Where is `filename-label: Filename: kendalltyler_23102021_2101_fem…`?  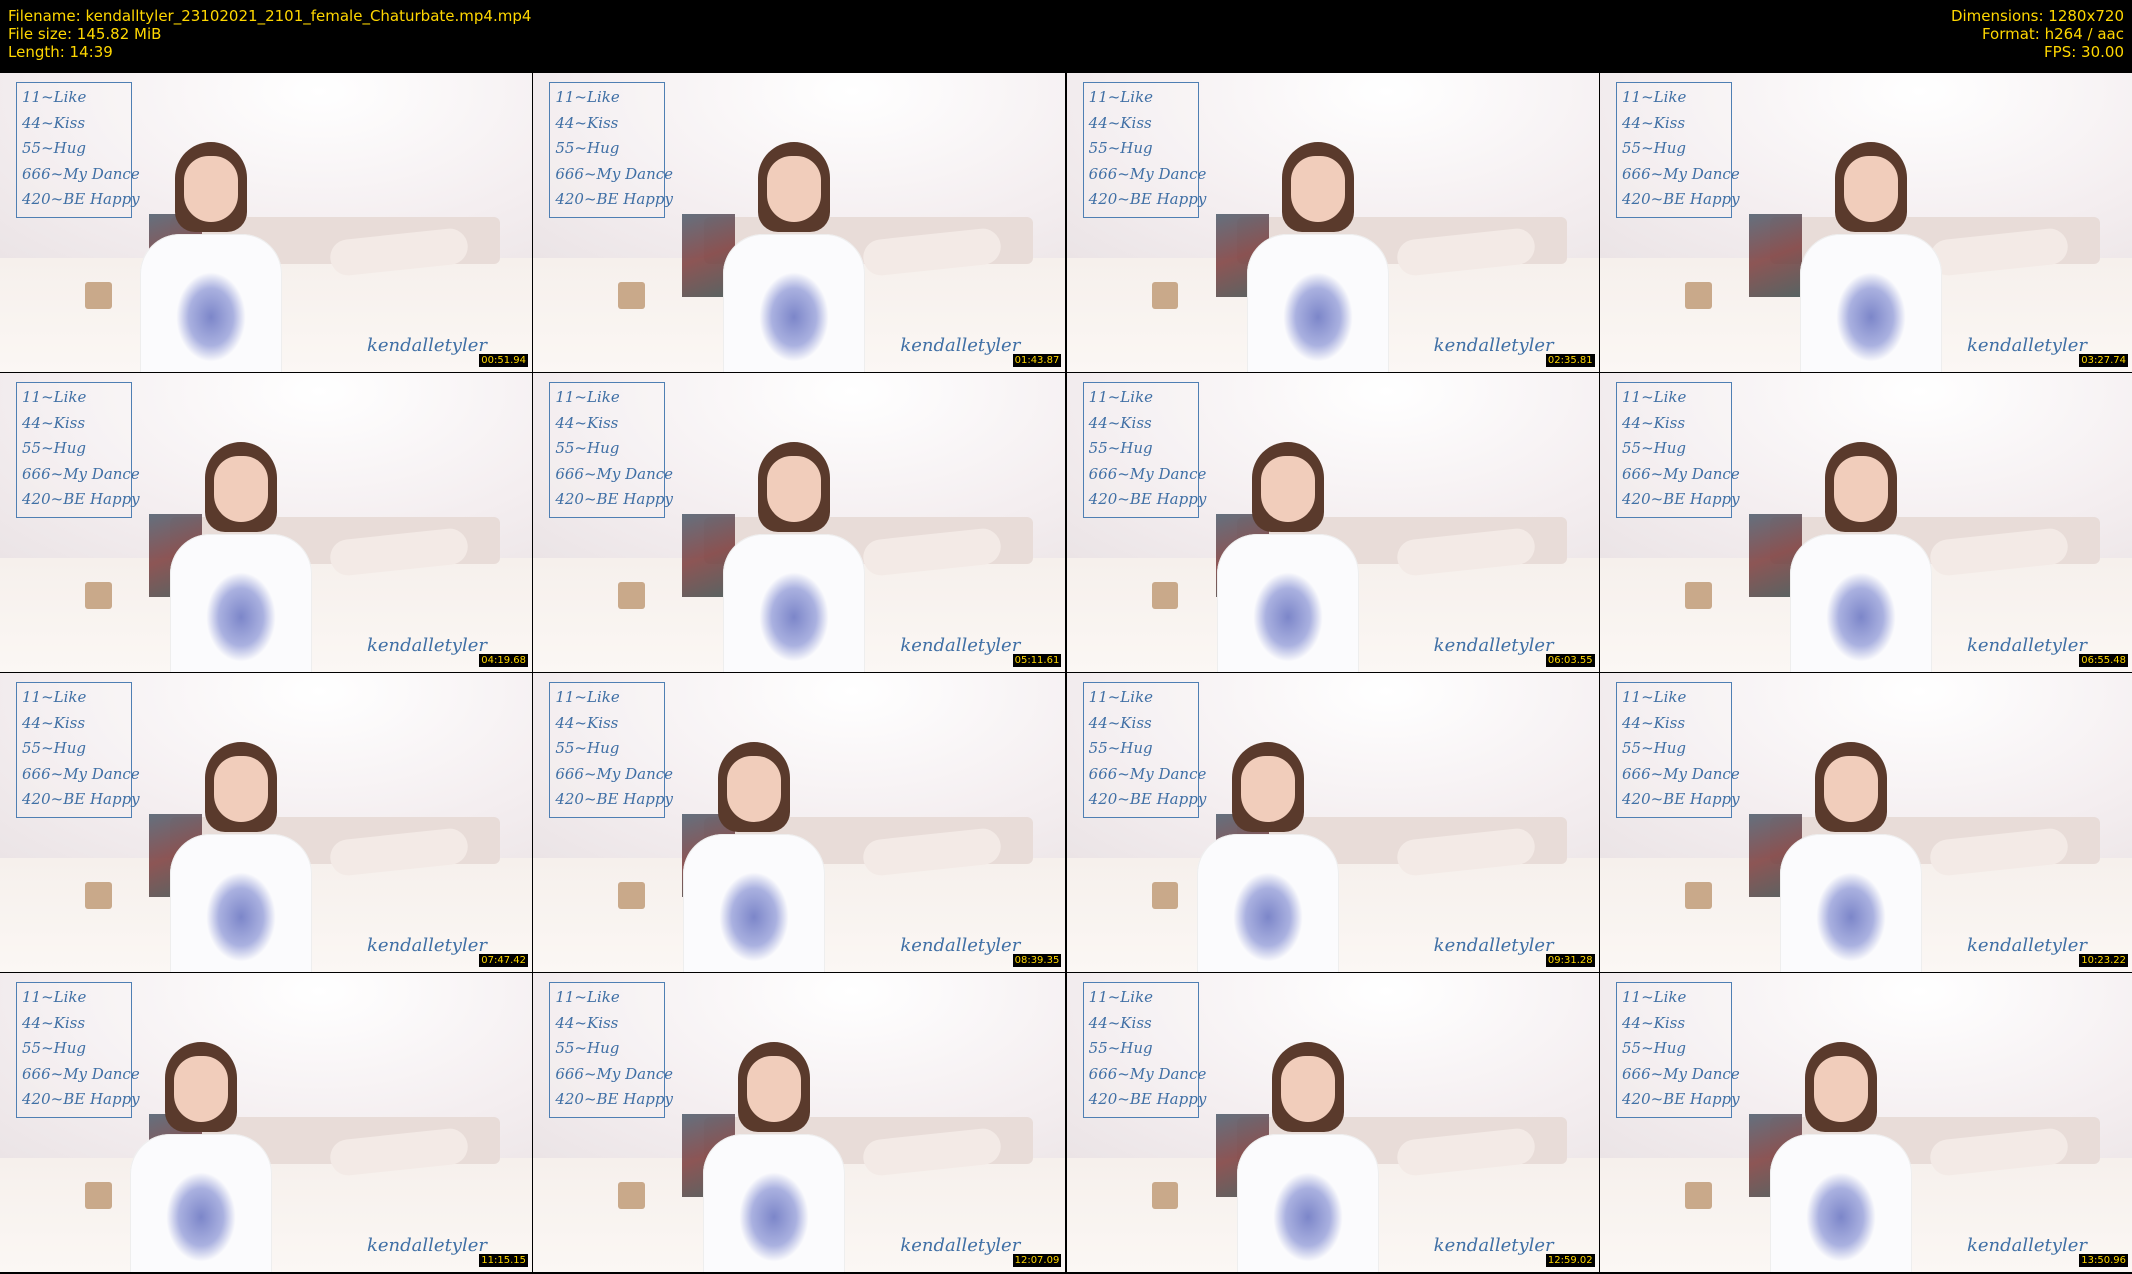 filename-label: Filename: kendalltyler_23102021_2101_fem… is located at coordinates (270, 16).